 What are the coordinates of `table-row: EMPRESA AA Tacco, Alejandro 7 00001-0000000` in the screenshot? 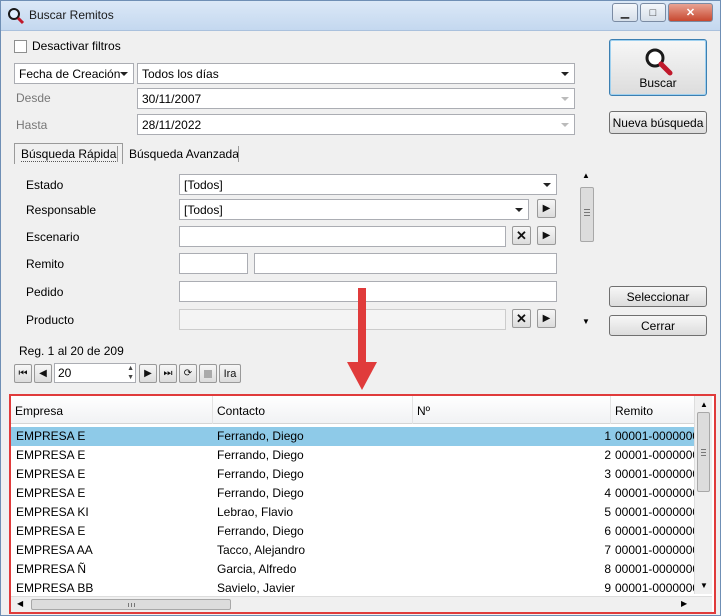 It's located at (353, 550).